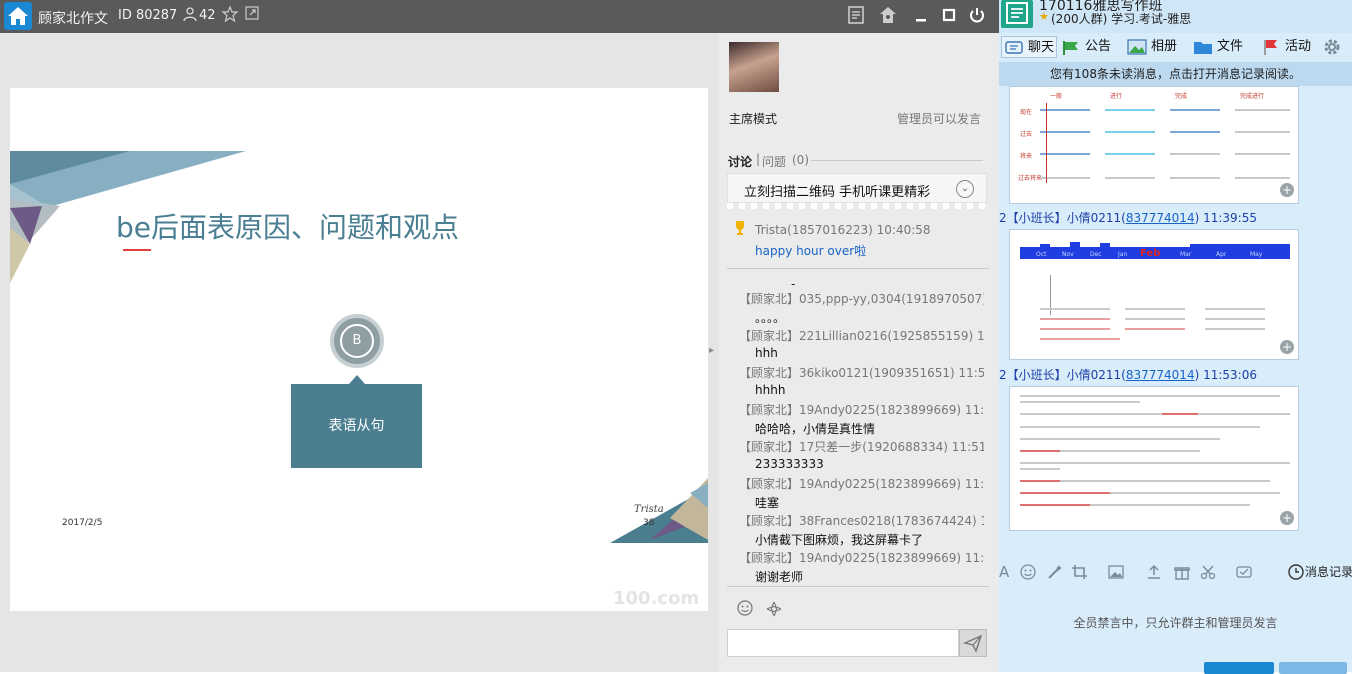 The height and width of the screenshot is (674, 1352). Describe the element at coordinates (1096, 254) in the screenshot. I see `month-label: Dec` at that location.